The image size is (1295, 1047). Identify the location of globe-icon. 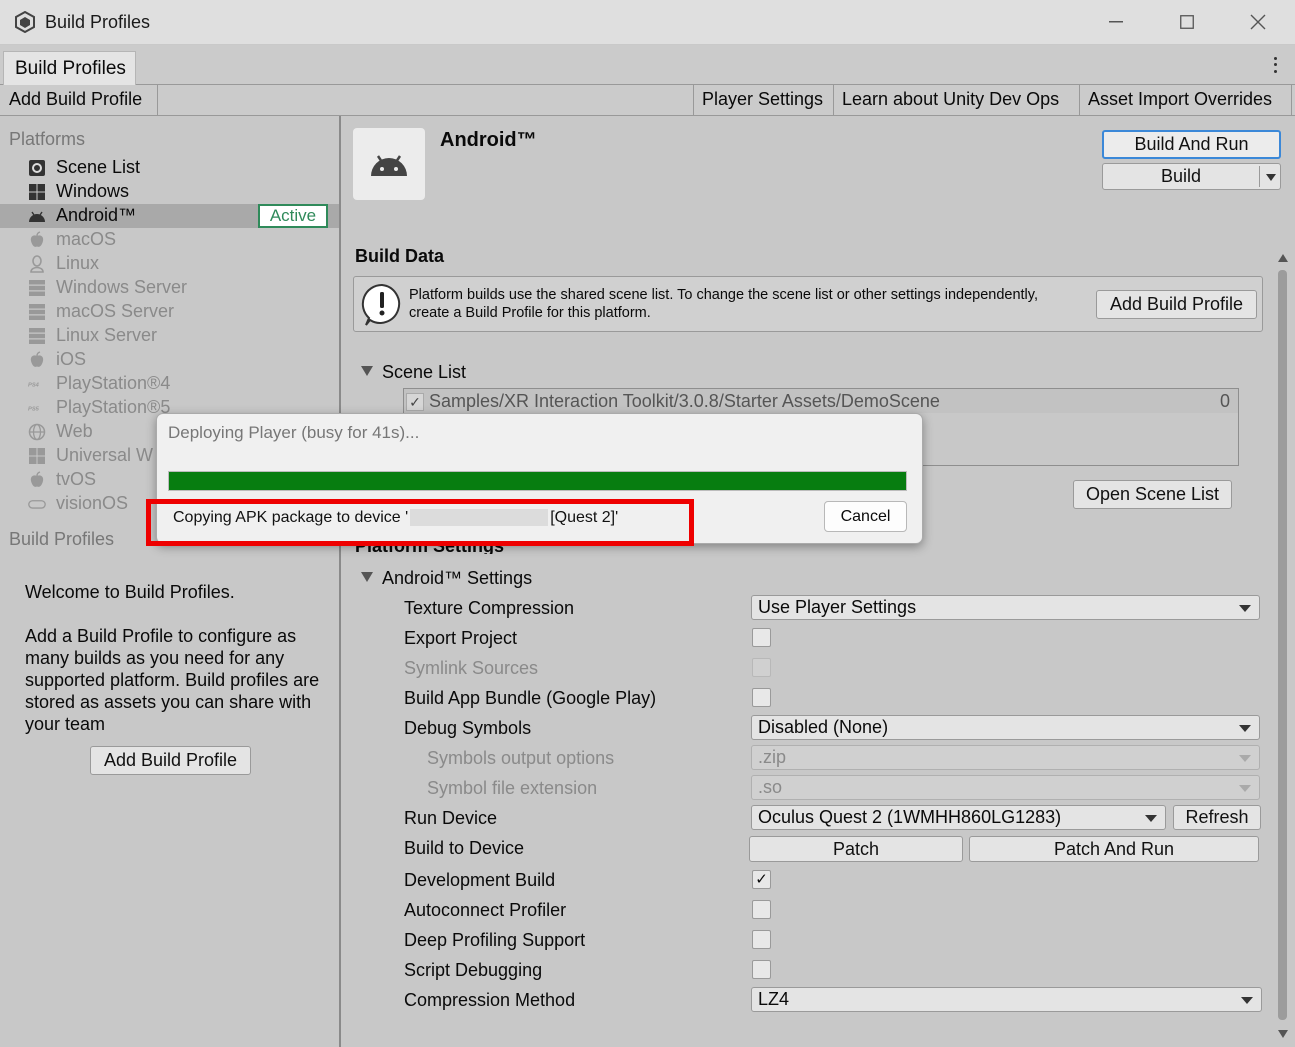
(37, 432).